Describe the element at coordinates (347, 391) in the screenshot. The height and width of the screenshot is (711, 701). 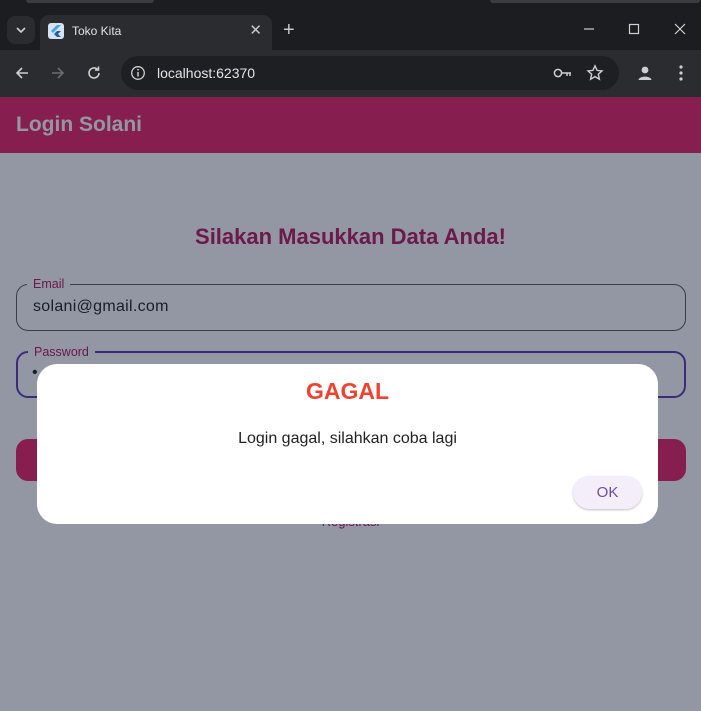
I see `dialog-title: GAGAL` at that location.